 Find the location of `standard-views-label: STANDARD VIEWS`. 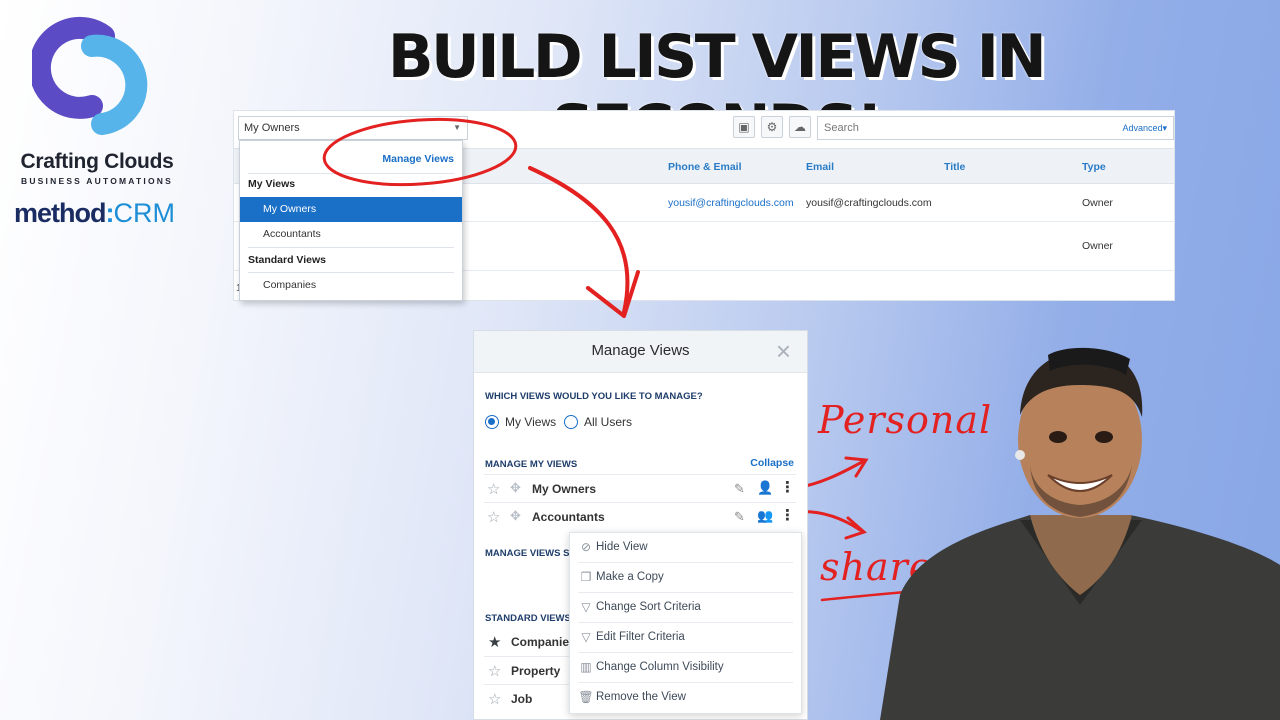

standard-views-label: STANDARD VIEWS is located at coordinates (528, 618).